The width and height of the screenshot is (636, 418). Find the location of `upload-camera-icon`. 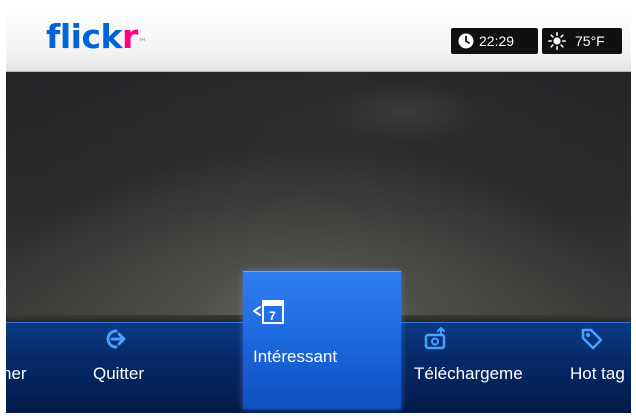

upload-camera-icon is located at coordinates (435, 338).